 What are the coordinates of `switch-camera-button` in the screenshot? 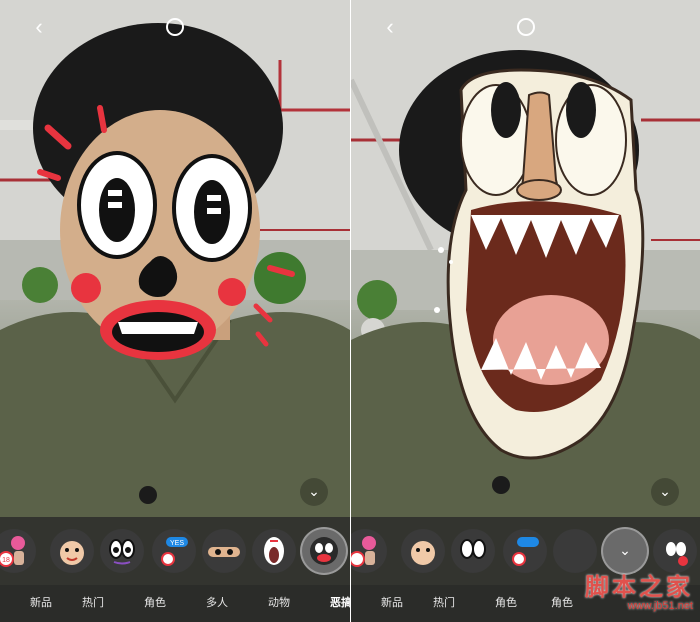 It's located at (175, 27).